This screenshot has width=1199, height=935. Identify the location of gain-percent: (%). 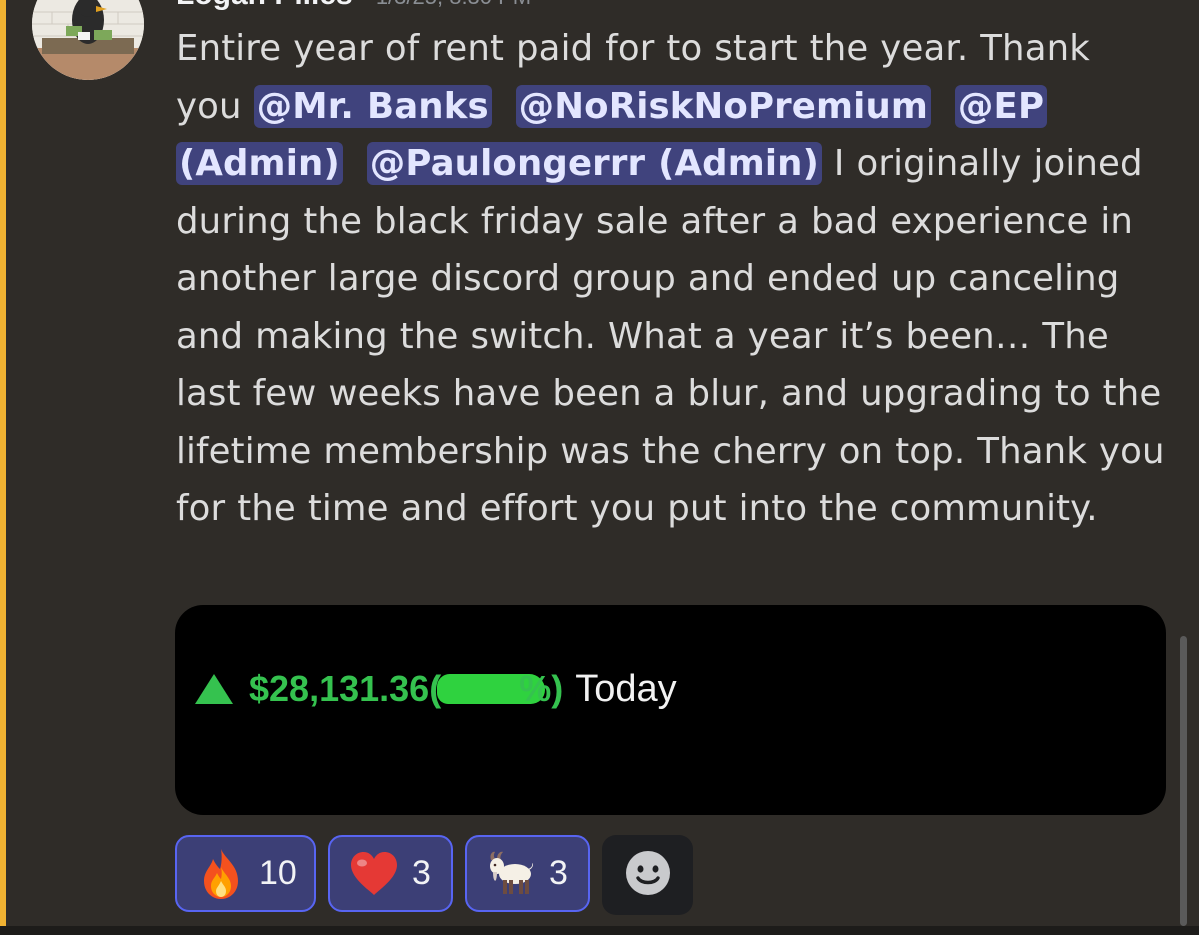
(496, 689).